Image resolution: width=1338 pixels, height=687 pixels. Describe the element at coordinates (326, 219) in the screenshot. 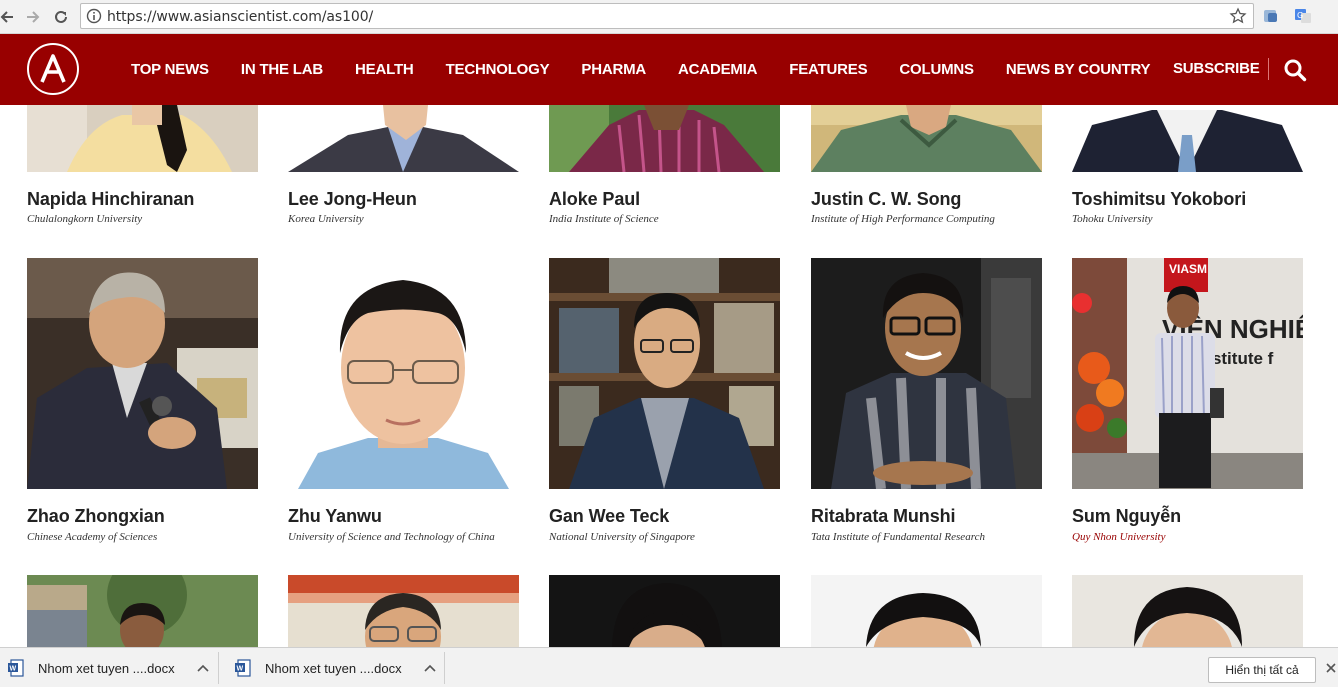

I see `person-affiliation: Korea University` at that location.